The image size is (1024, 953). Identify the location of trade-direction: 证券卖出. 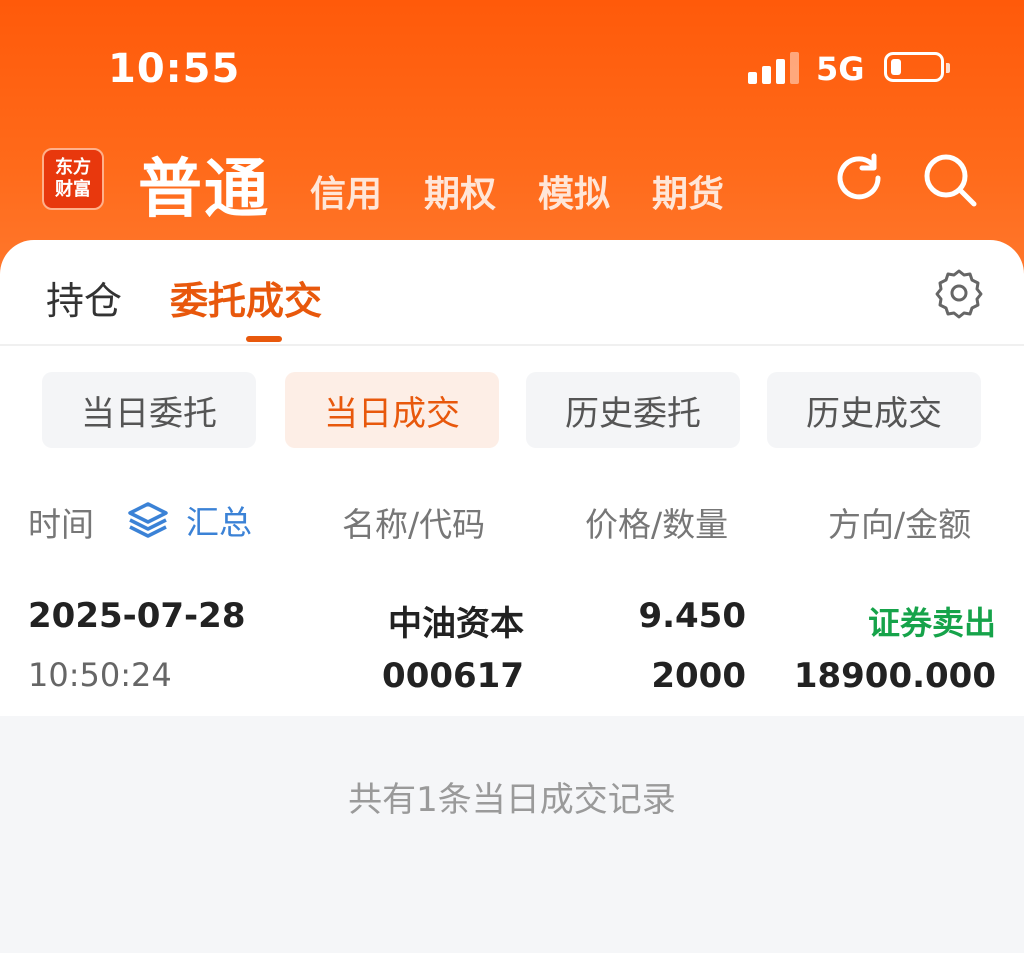
(931, 623).